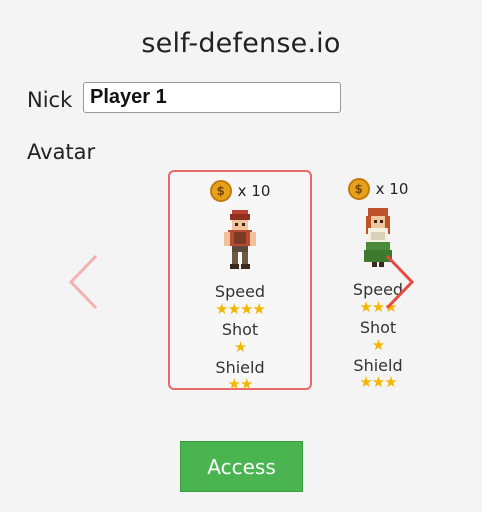 Image resolution: width=482 pixels, height=512 pixels. What do you see at coordinates (240, 309) in the screenshot?
I see `stat-speed-stars: ★★★★` at bounding box center [240, 309].